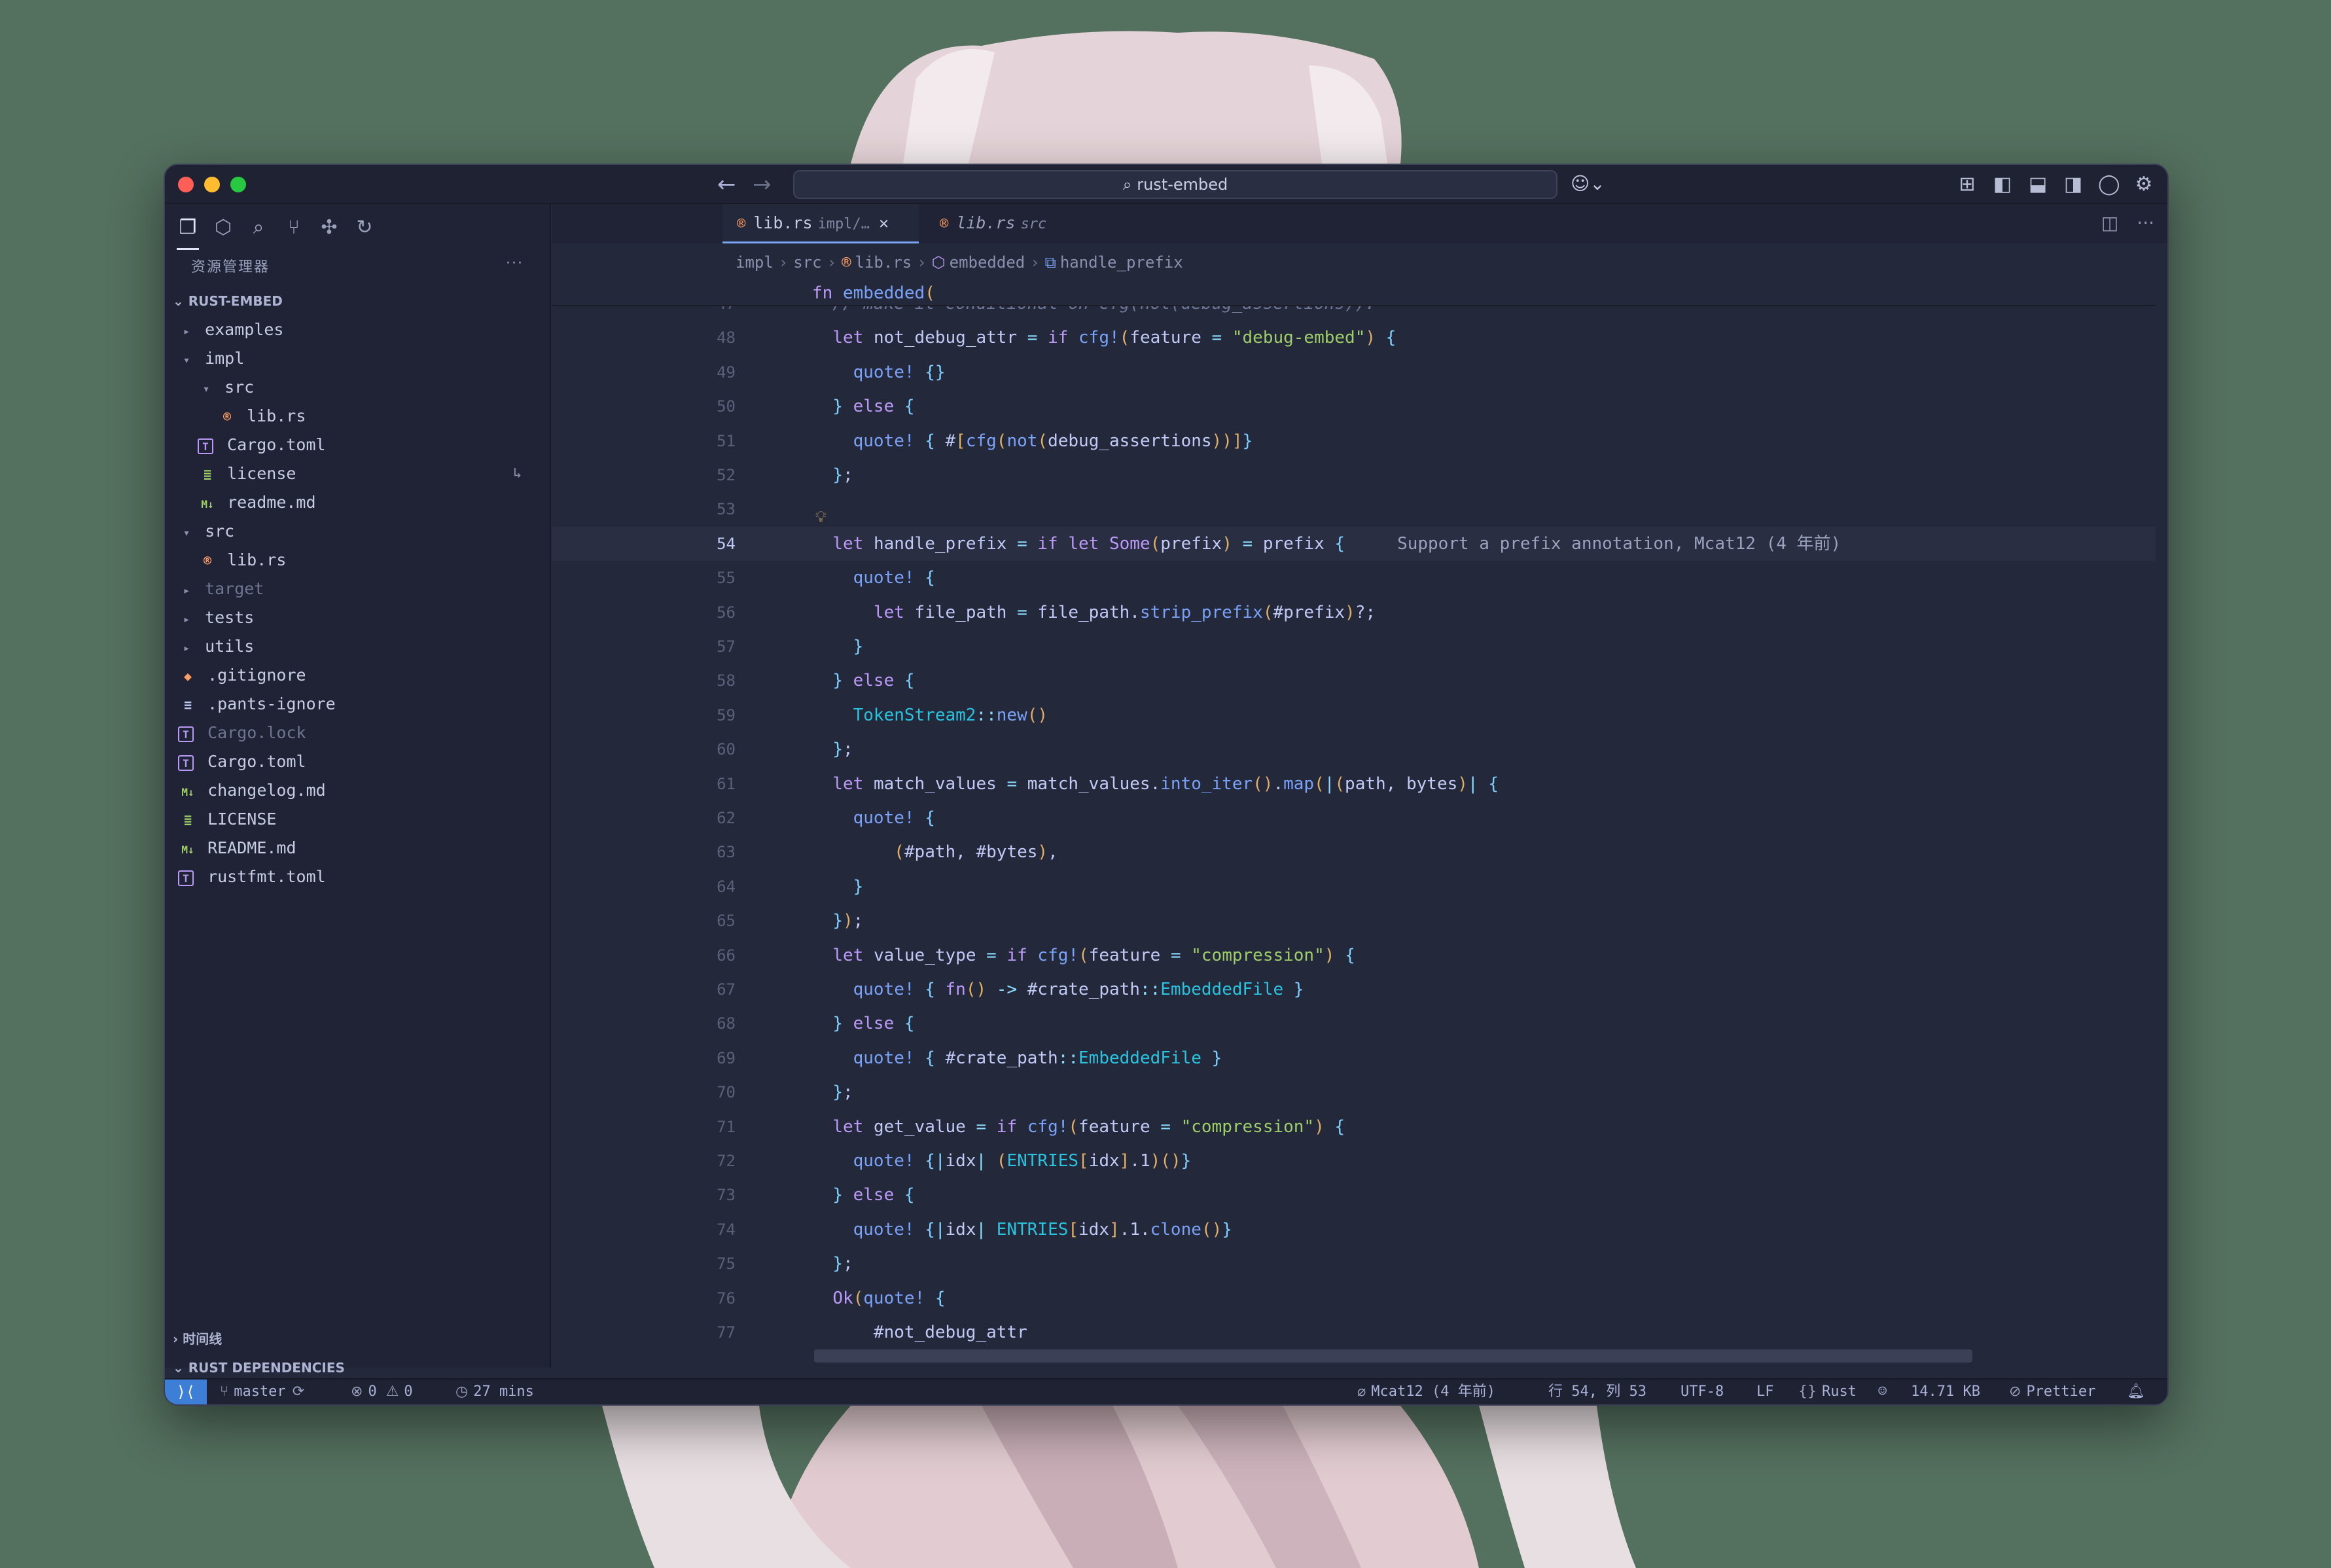  Describe the element at coordinates (494, 1392) in the screenshot. I see `time-tracker: ◷ 27 mins` at that location.